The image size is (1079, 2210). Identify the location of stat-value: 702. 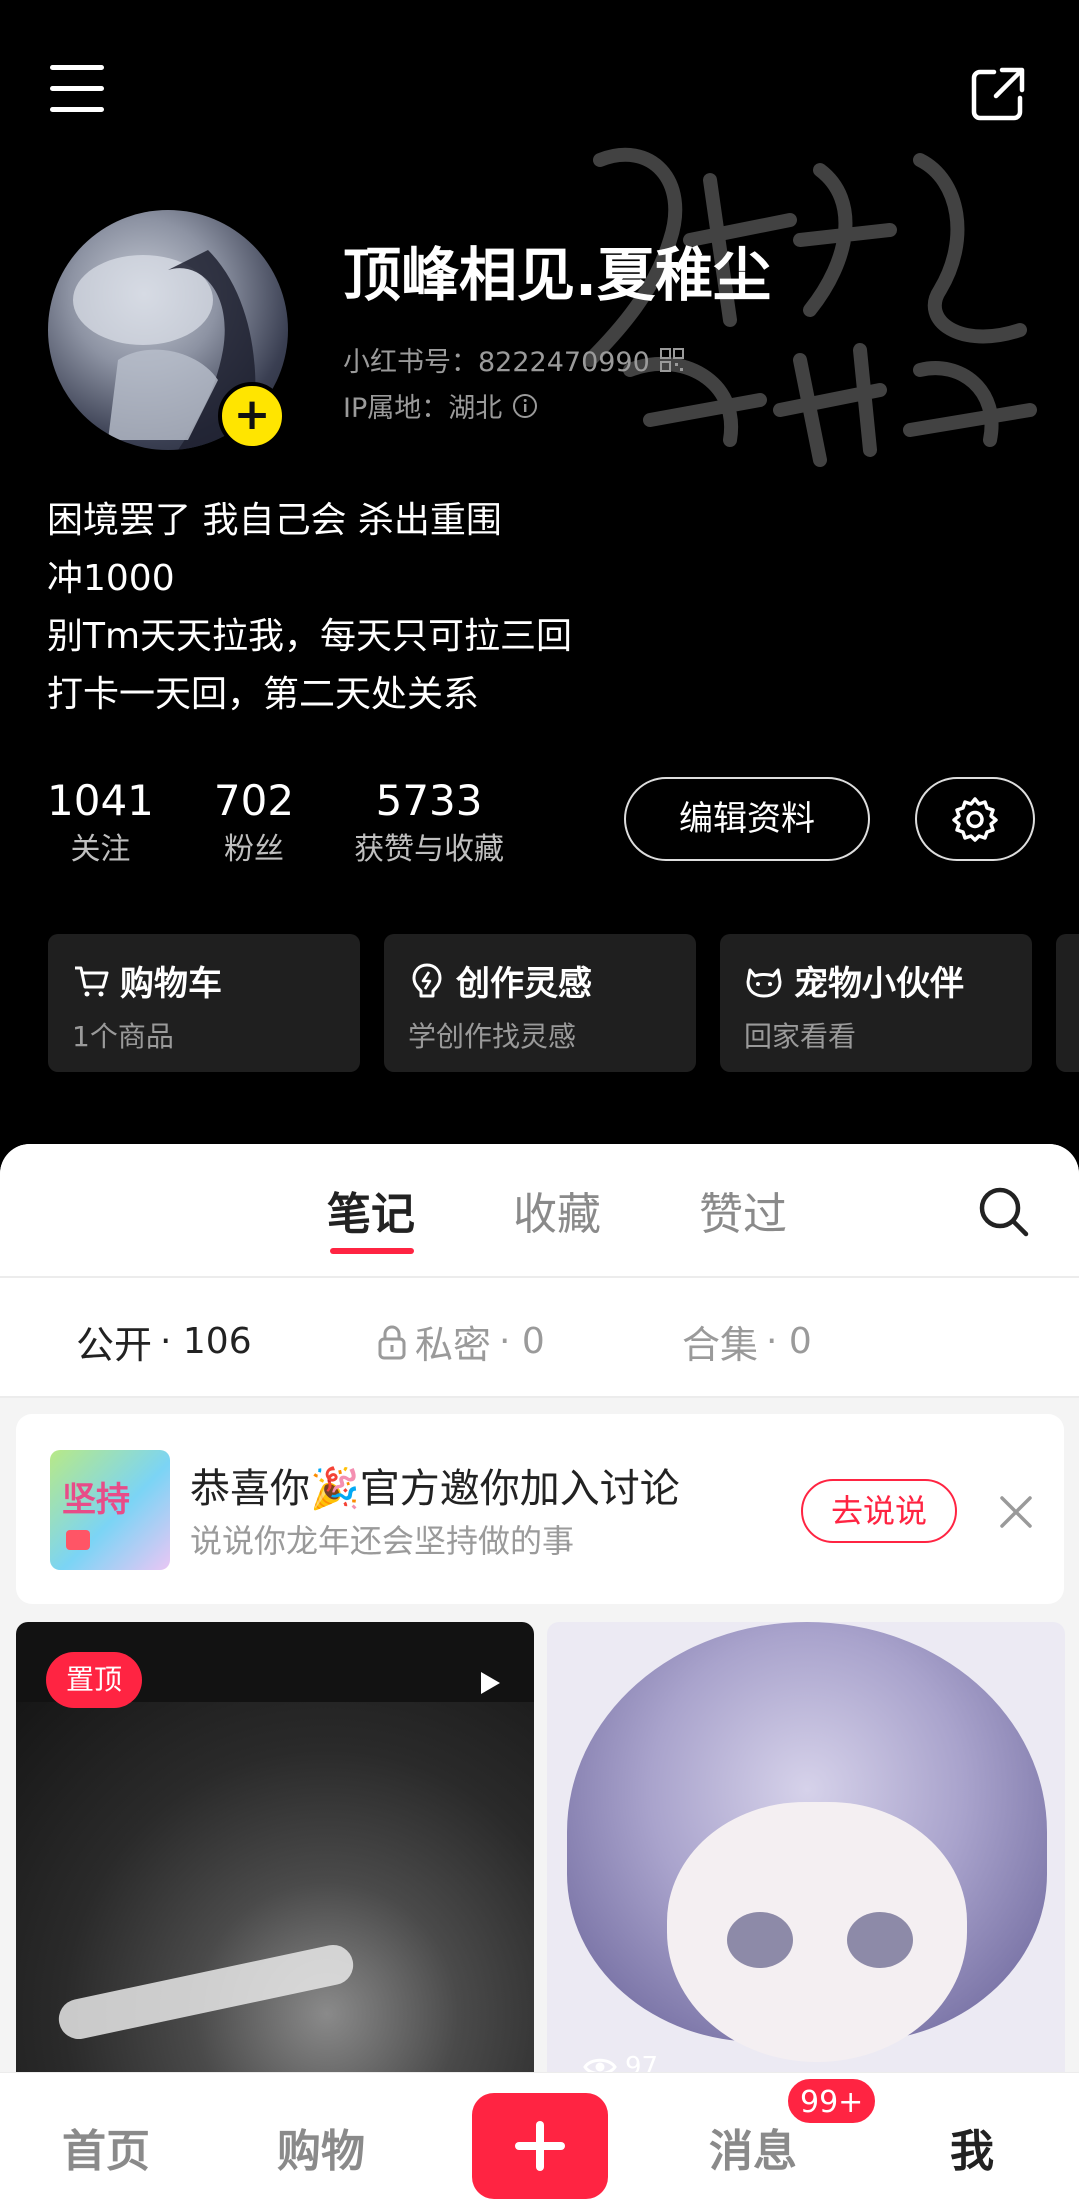
(254, 800).